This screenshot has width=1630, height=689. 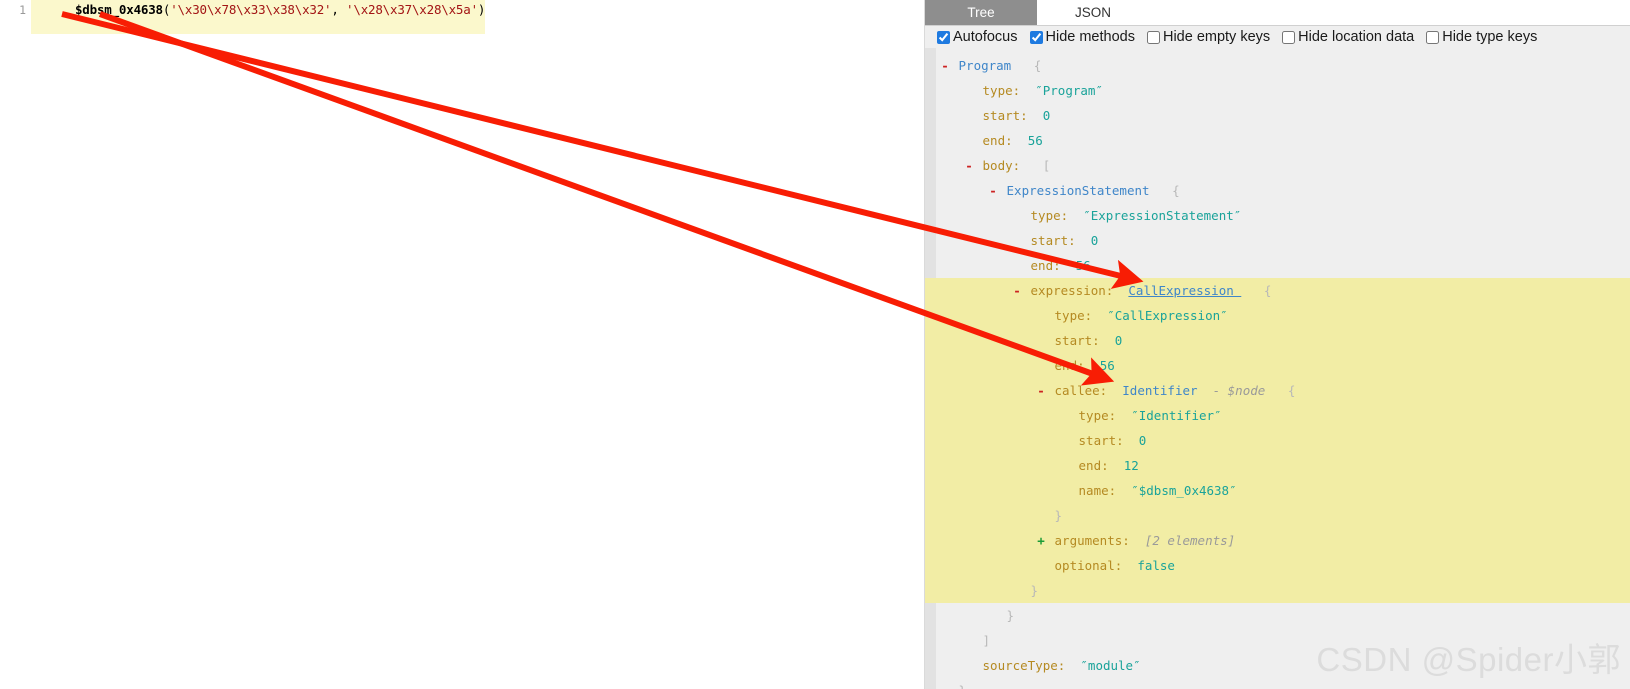 What do you see at coordinates (1216, 37) in the screenshot?
I see `option-hide-empty-keys-label: Hide empty keys` at bounding box center [1216, 37].